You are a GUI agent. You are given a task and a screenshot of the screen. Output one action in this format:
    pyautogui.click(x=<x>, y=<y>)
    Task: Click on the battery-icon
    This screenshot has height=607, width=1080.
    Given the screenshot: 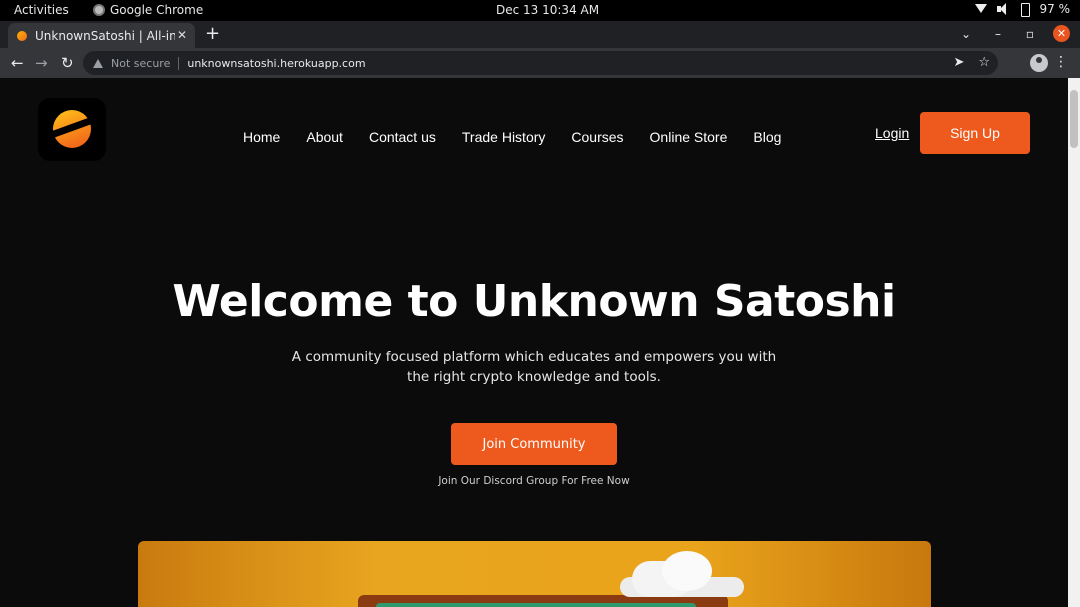 What is the action you would take?
    pyautogui.click(x=1025, y=9)
    